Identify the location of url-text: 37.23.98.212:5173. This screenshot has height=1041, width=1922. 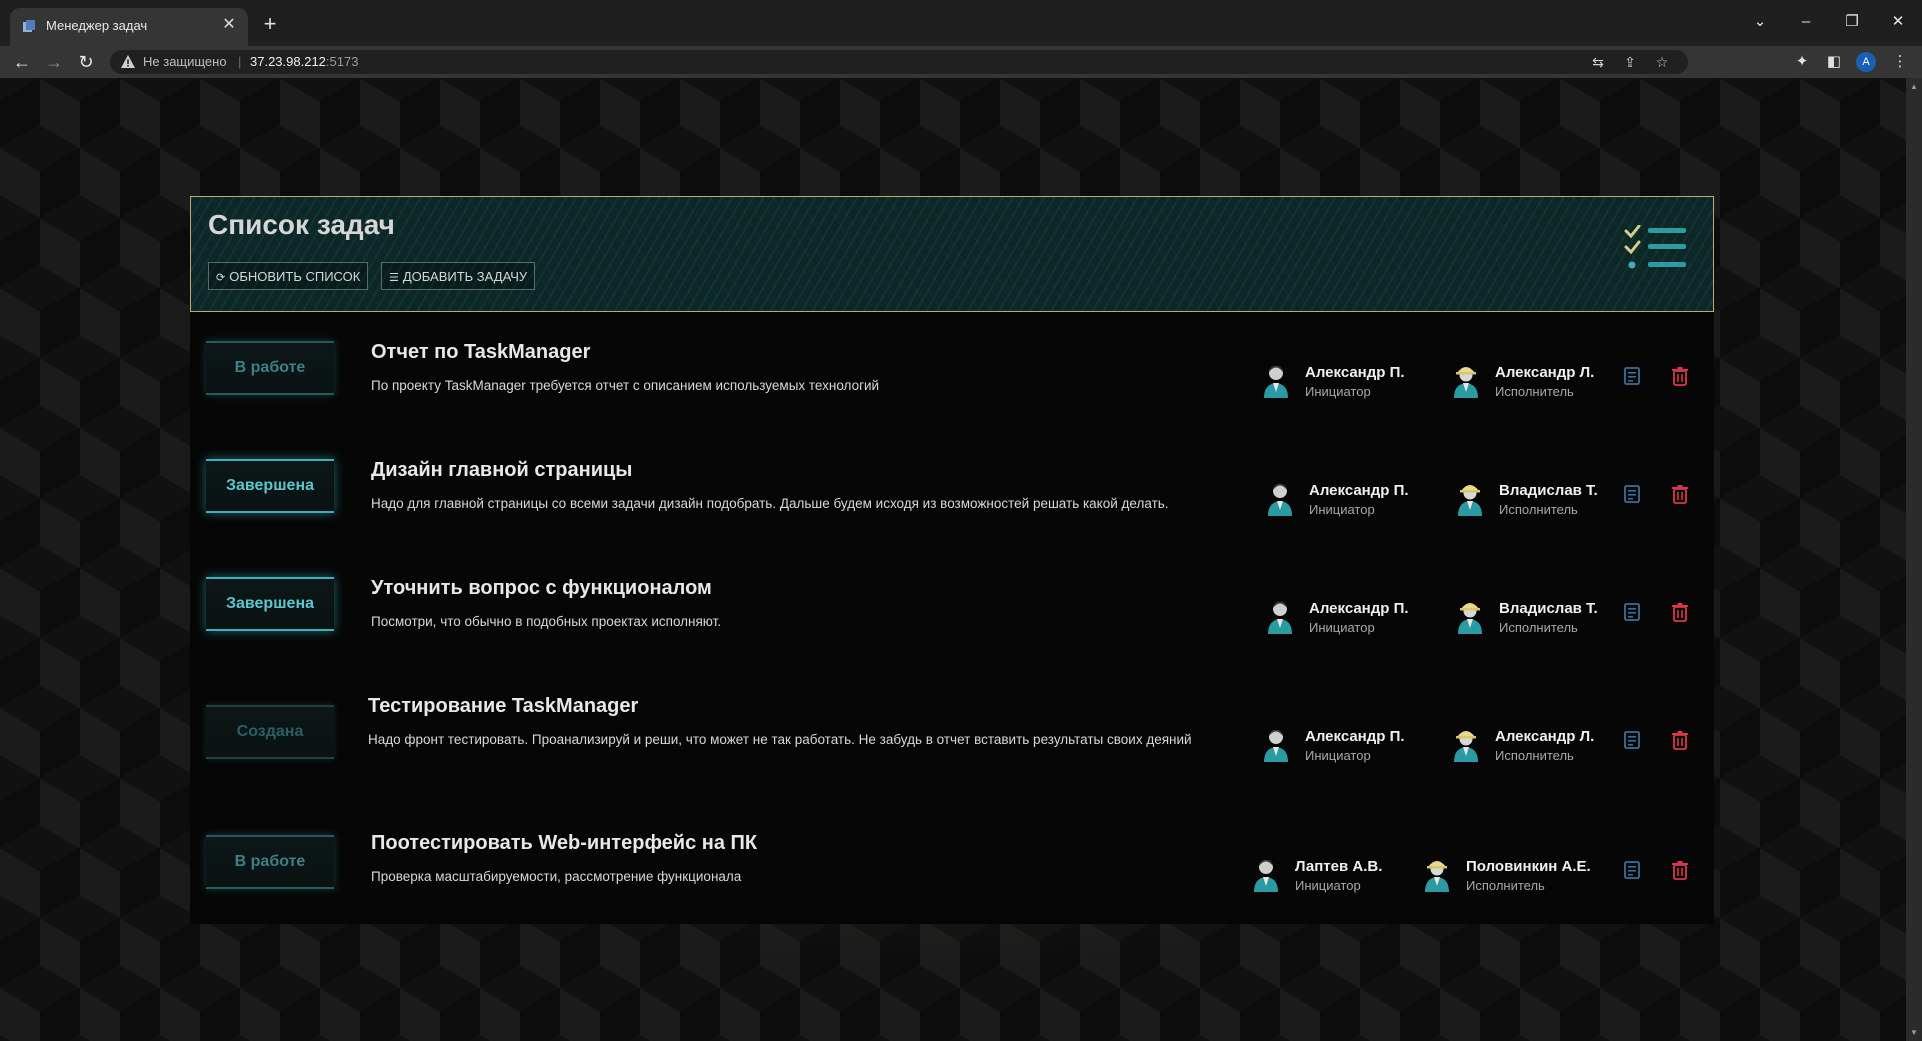
(304, 61).